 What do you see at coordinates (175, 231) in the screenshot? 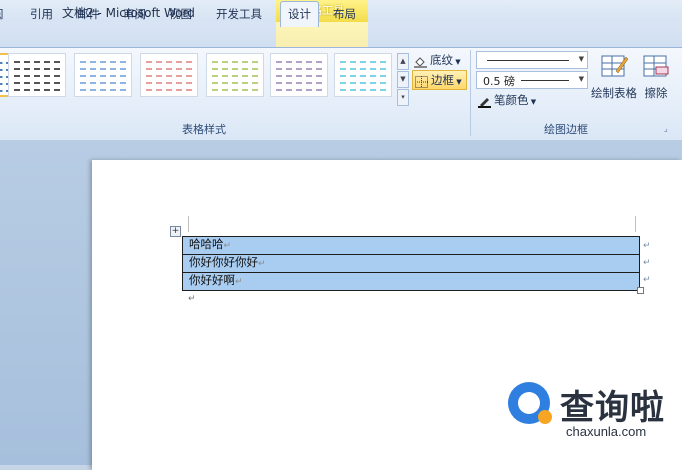
I see `table-move-handle: +` at bounding box center [175, 231].